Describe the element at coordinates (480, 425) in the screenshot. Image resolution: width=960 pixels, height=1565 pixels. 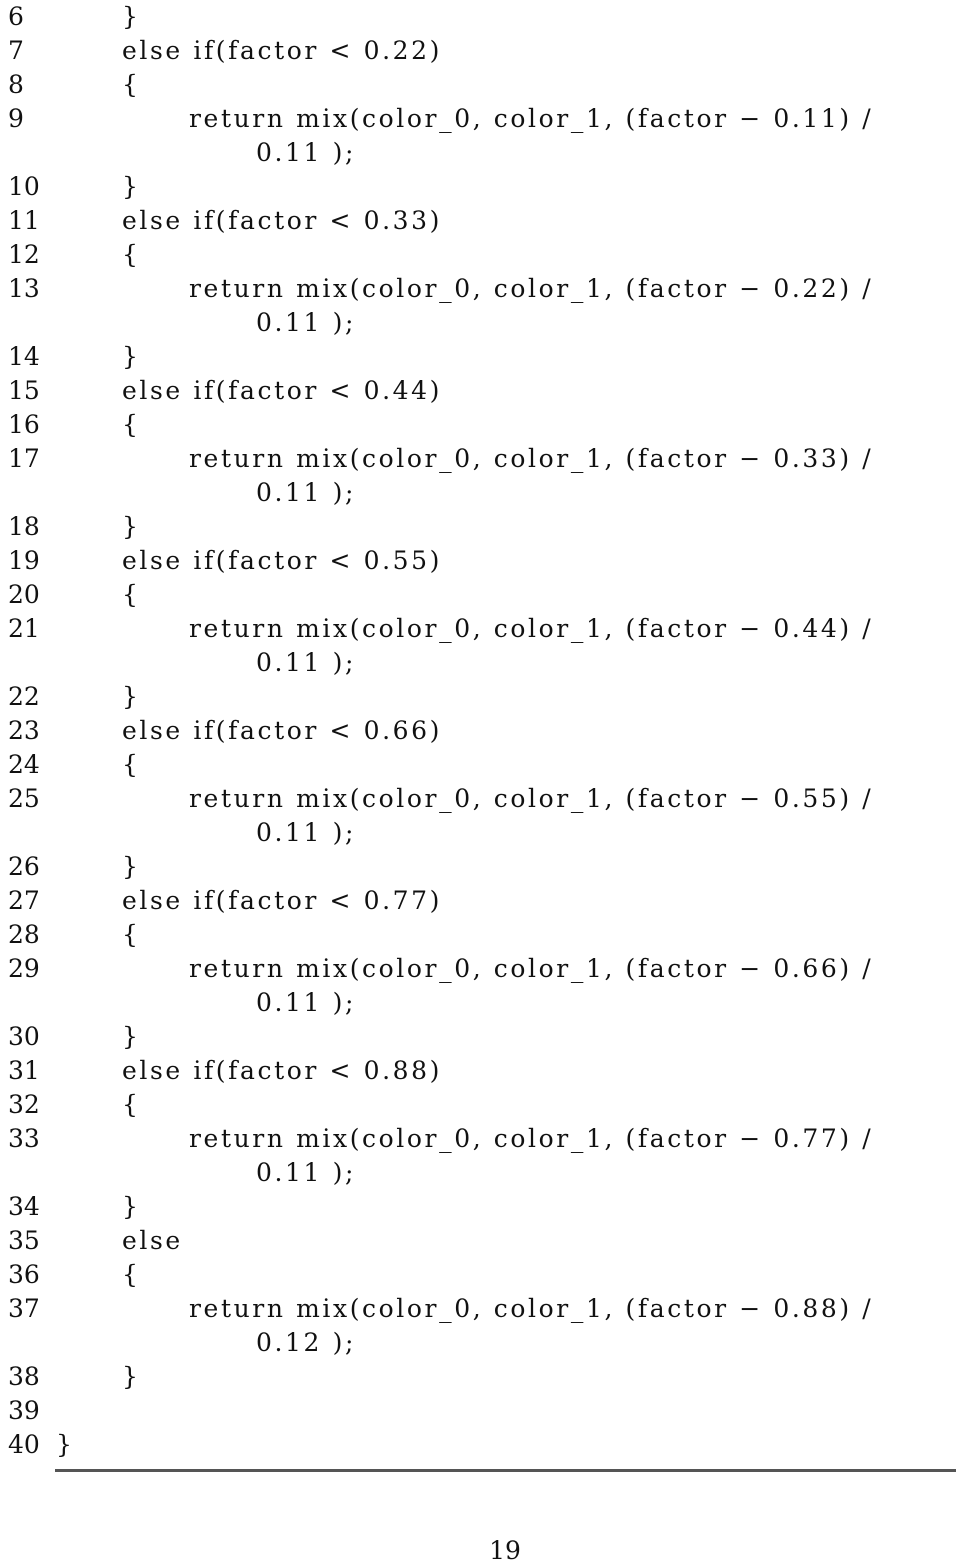
I see `code-line: 16 {` at that location.